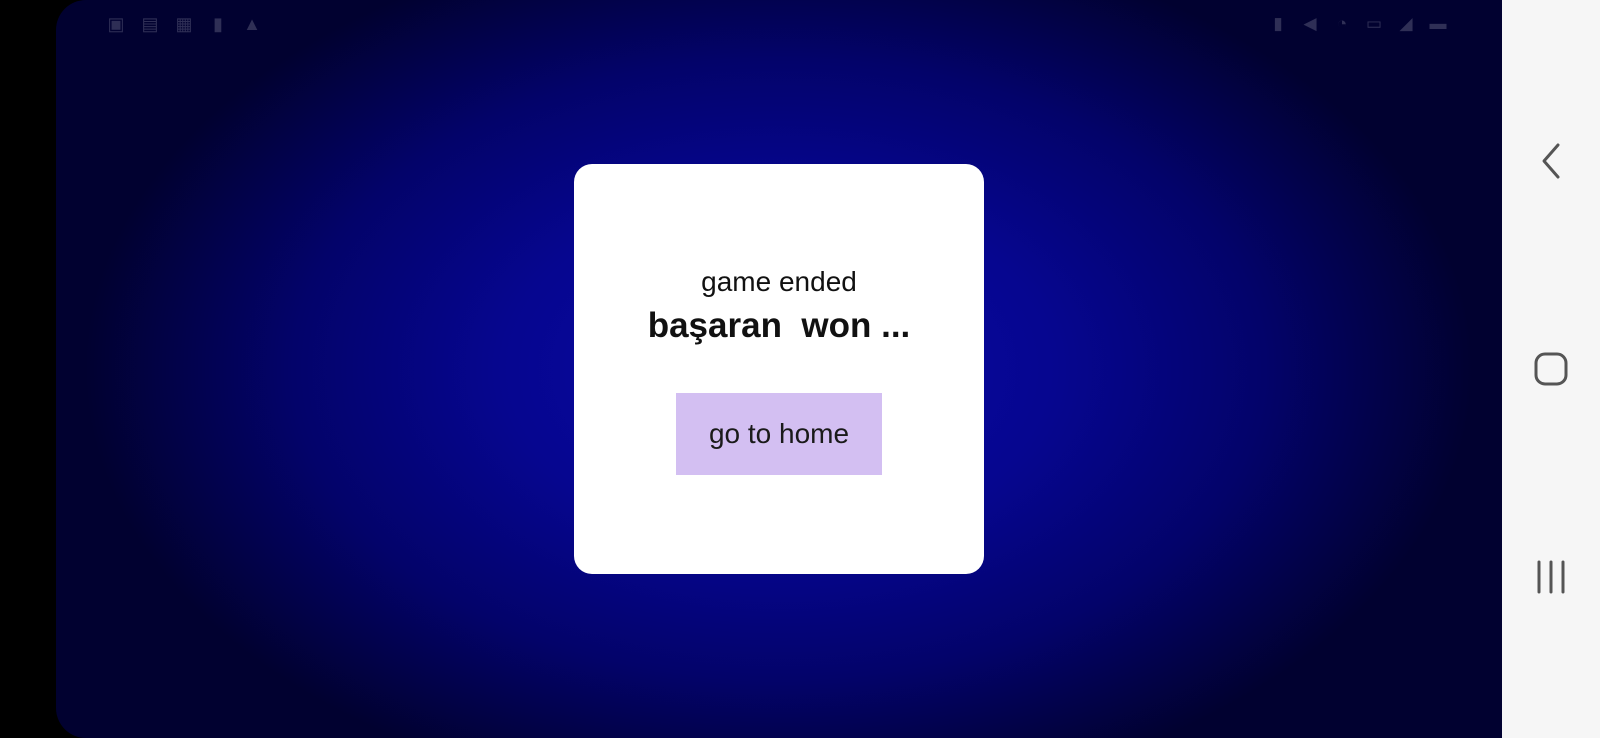  I want to click on status-bar: ▣ ▤ ▦ ▮ ▲ ▮ ◀ ◔ ▭ ◢ ▬, so click(779, 24).